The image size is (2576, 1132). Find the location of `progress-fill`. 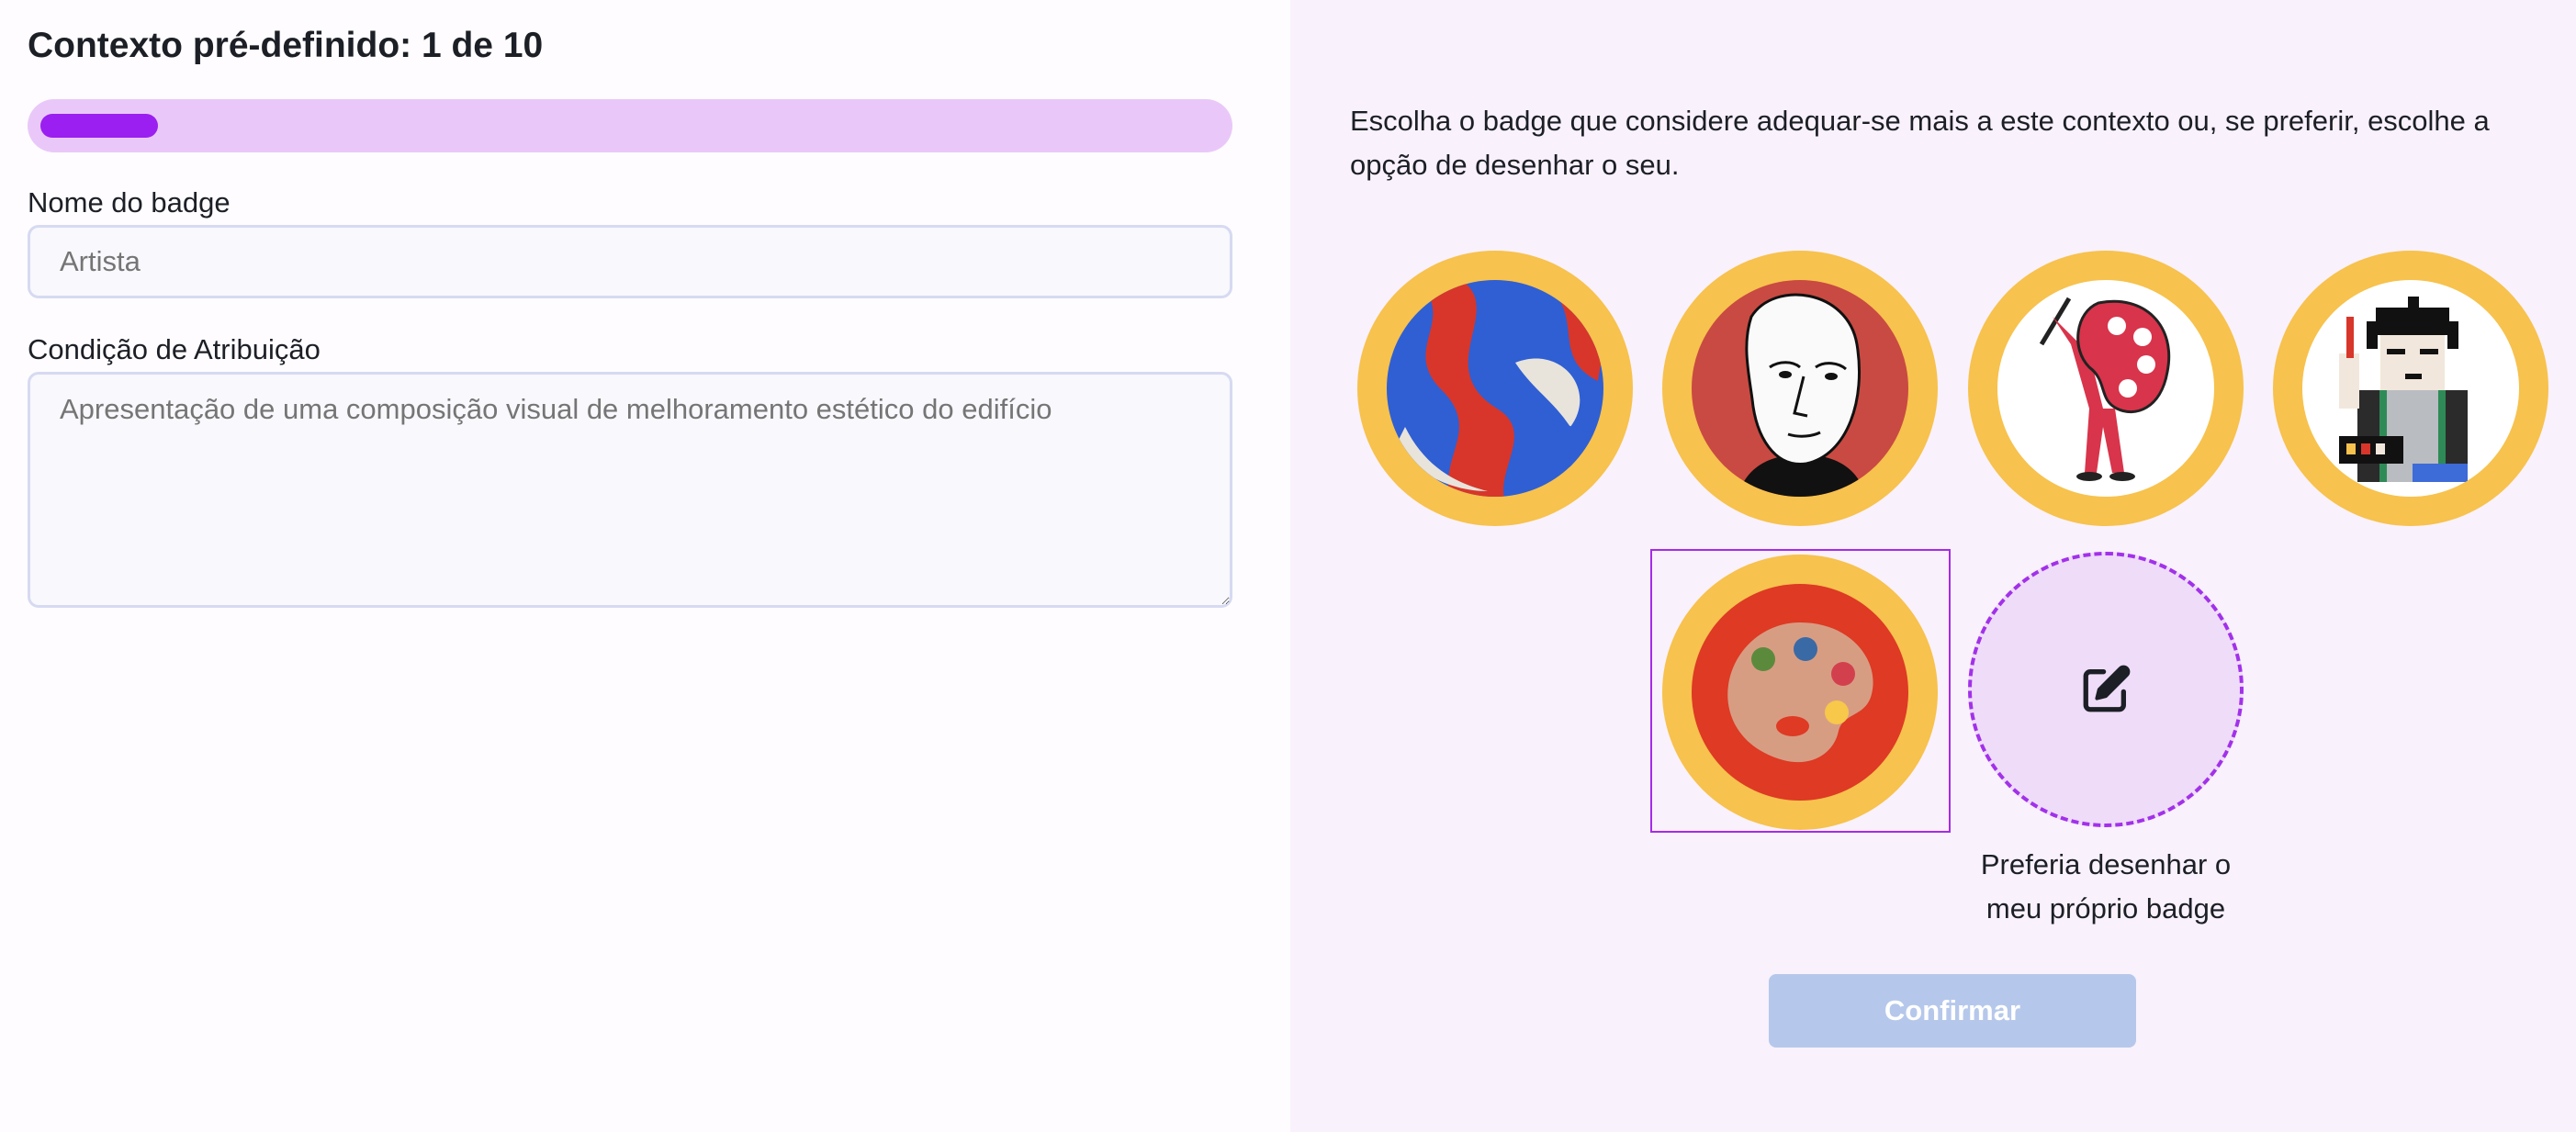

progress-fill is located at coordinates (99, 126).